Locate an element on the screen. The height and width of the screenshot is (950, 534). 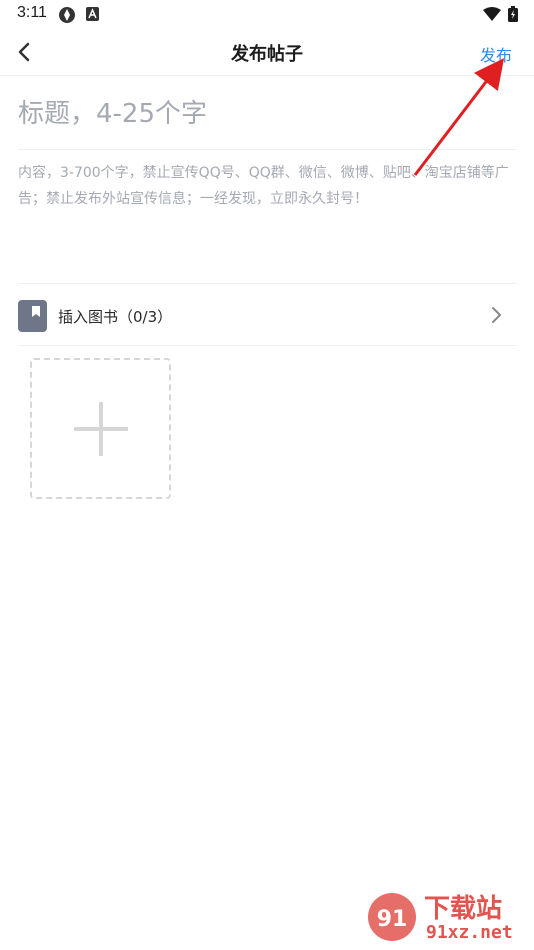
battery-icon is located at coordinates (513, 16).